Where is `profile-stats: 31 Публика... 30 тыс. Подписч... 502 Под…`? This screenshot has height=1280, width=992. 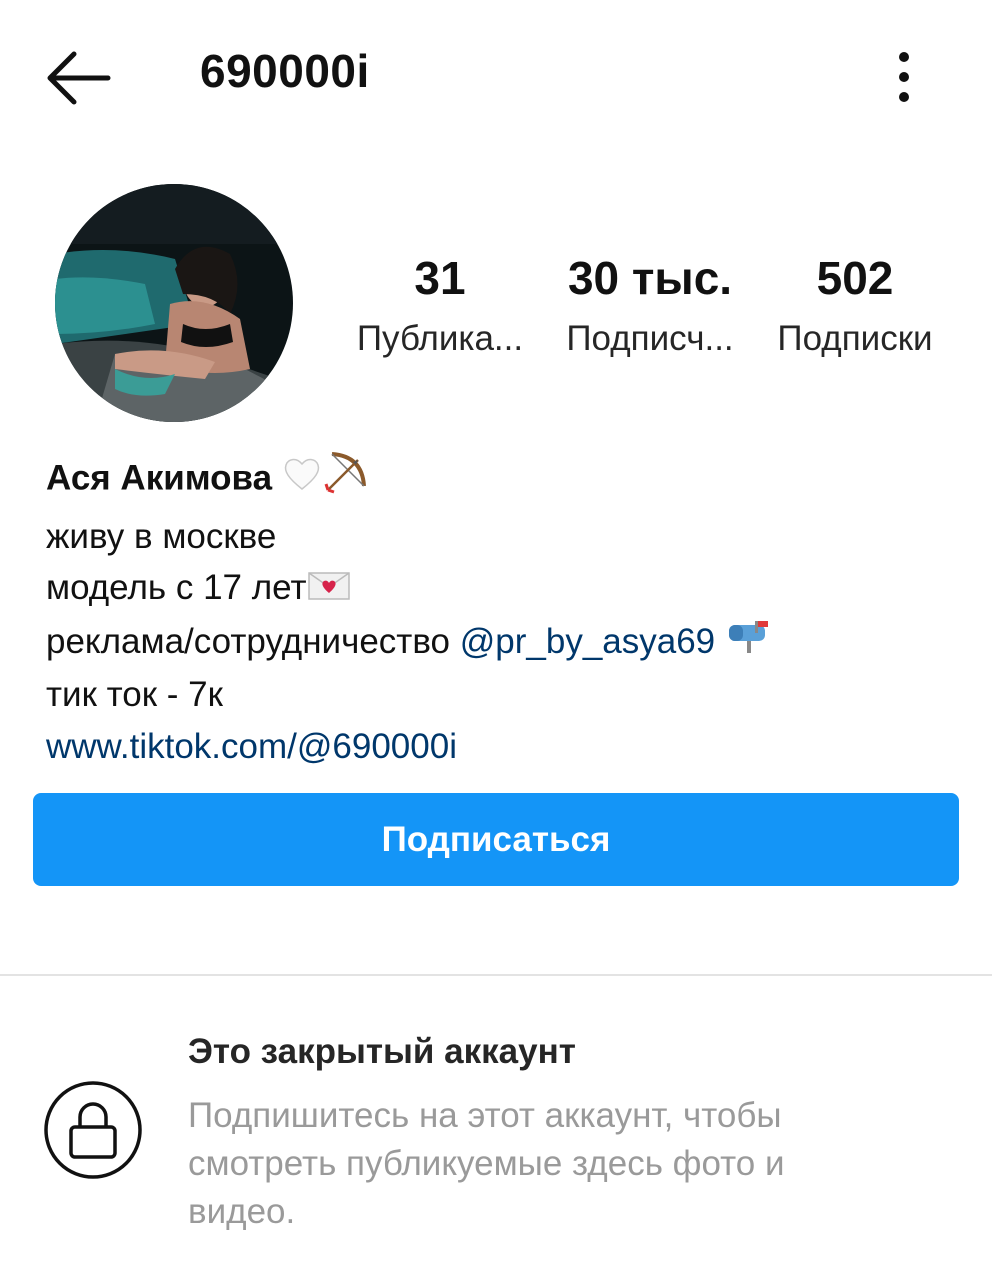
profile-stats: 31 Публика... 30 тыс. Подписч... 502 Под… is located at coordinates (655, 310).